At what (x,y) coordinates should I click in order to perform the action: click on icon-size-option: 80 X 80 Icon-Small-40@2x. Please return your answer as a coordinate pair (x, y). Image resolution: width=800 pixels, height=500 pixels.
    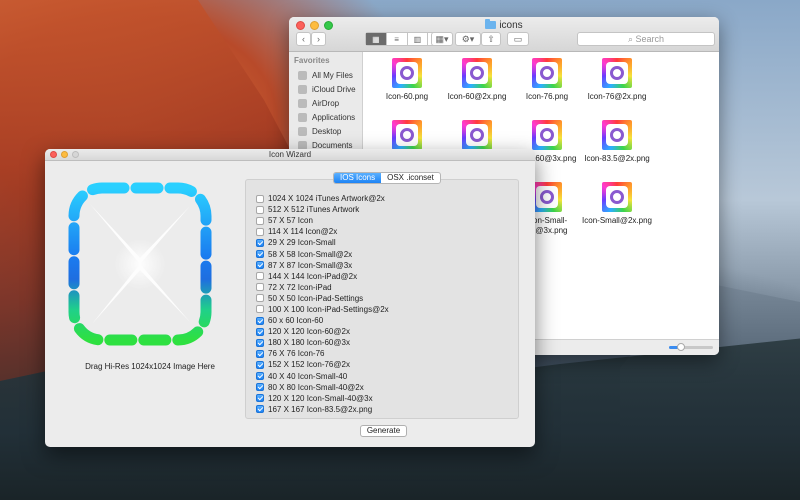
    Looking at the image, I should click on (386, 387).